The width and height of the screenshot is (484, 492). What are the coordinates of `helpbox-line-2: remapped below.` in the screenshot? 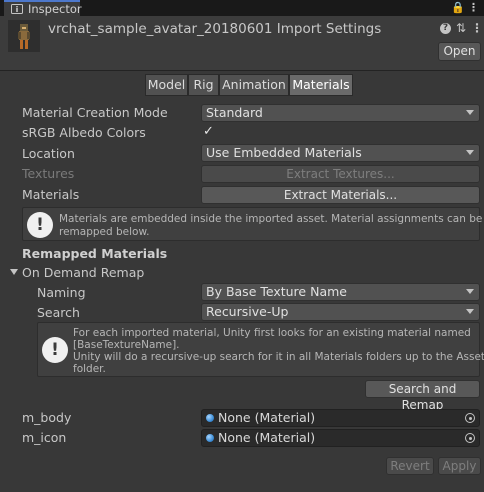 It's located at (104, 232).